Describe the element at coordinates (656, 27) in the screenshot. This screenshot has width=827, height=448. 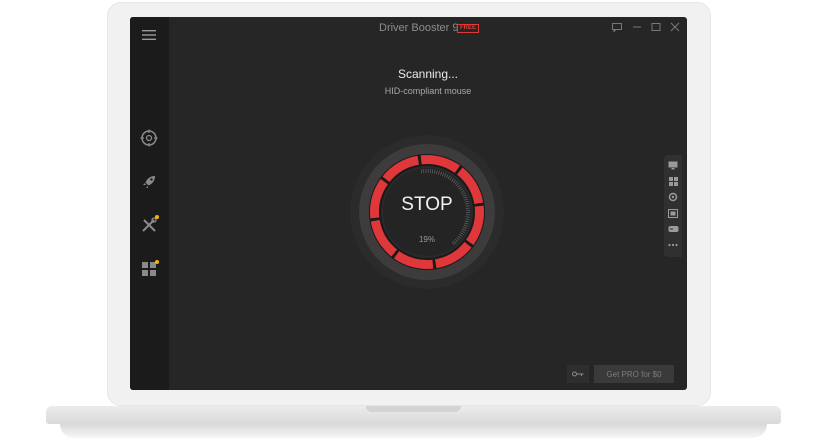
I see `maximize-icon` at that location.